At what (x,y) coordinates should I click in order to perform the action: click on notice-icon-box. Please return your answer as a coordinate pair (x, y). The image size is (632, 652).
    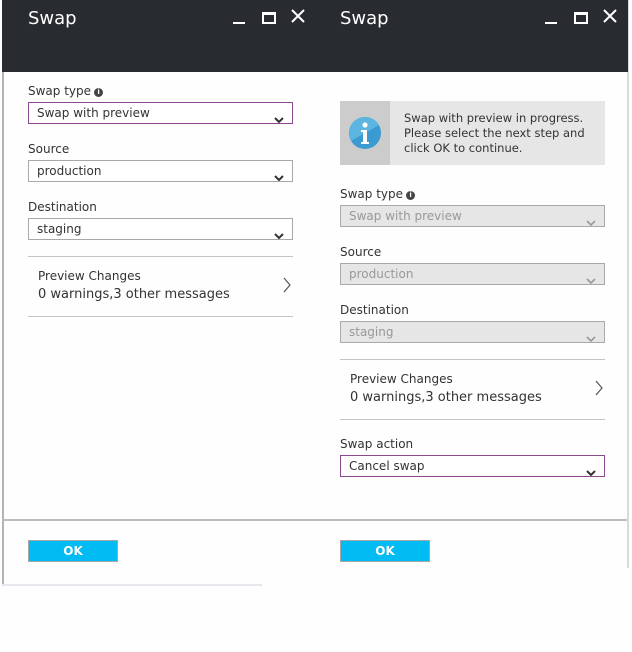
    Looking at the image, I should click on (365, 133).